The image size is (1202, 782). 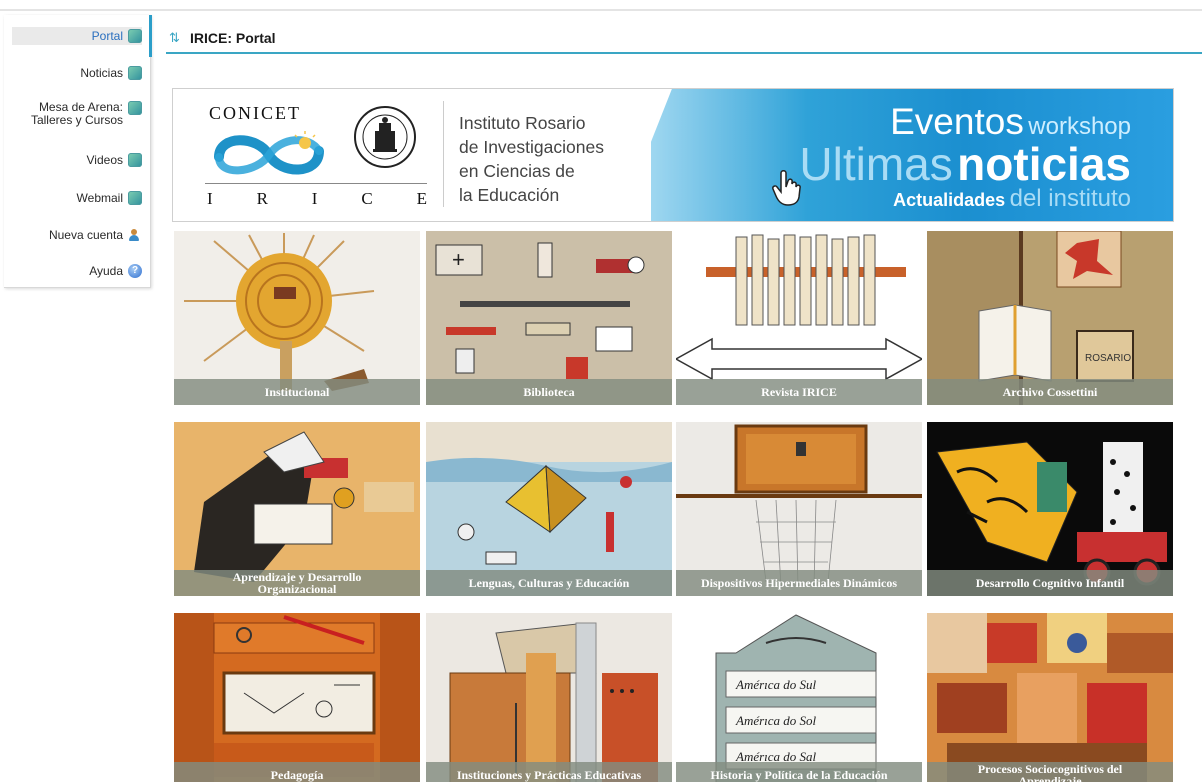 I want to click on tile-caption: Aprendizaje y Desarrollo Organizacional, so click(x=297, y=583).